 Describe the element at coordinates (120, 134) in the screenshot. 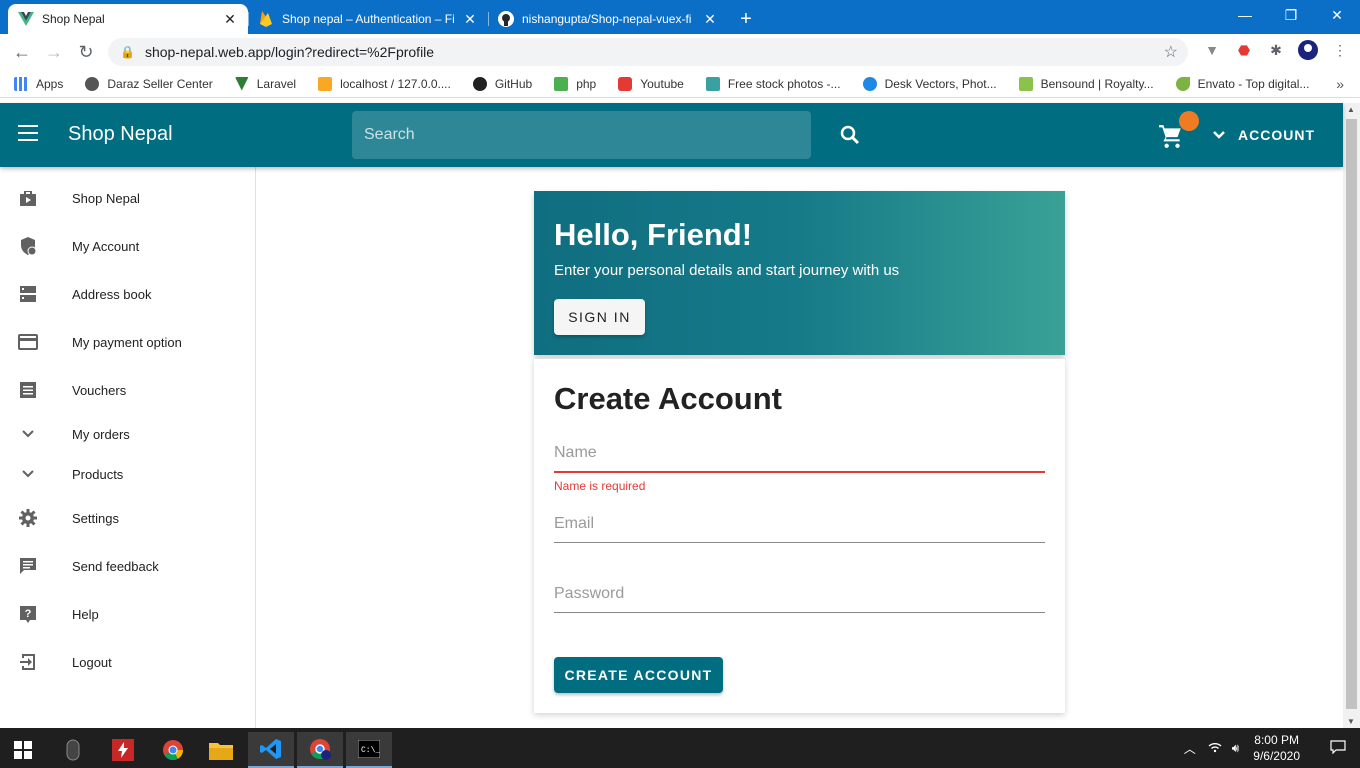

I see `brand-title: Shop Nepal` at that location.